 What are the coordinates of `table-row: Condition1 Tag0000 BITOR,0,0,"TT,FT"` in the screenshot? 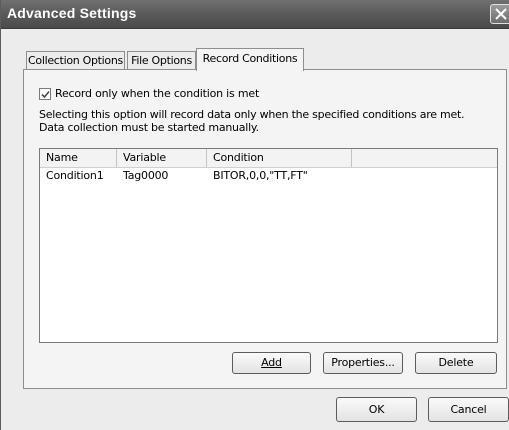 It's located at (268, 176).